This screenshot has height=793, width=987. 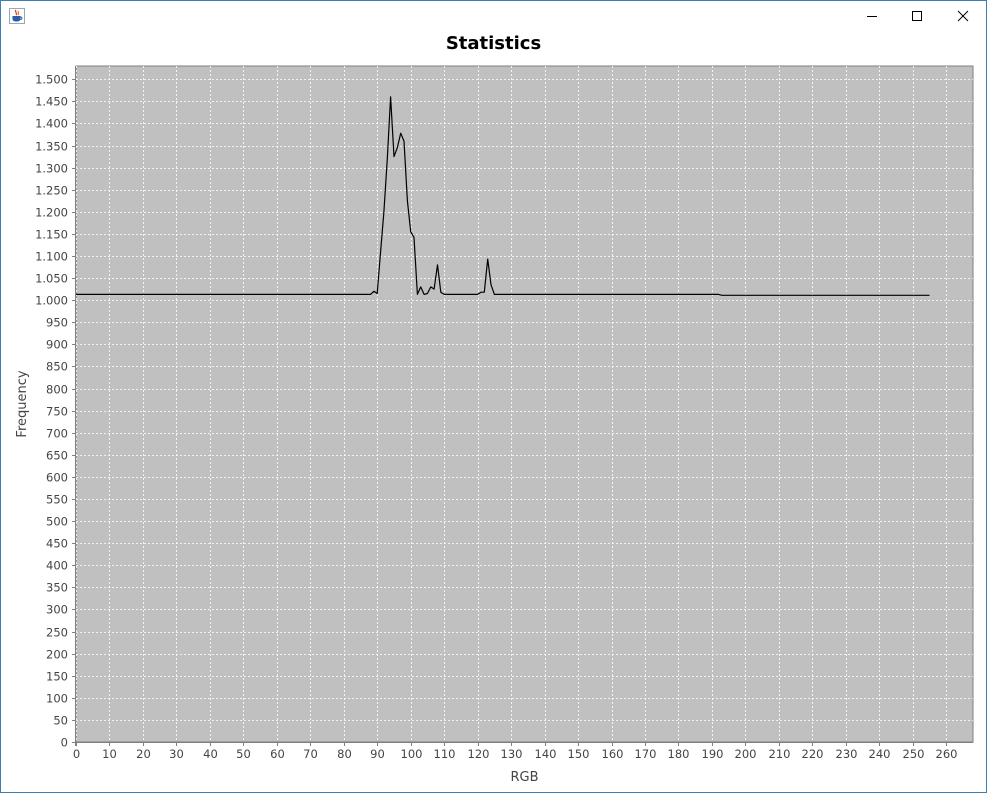 What do you see at coordinates (22, 403) in the screenshot?
I see `y-axis-label: Frequency` at bounding box center [22, 403].